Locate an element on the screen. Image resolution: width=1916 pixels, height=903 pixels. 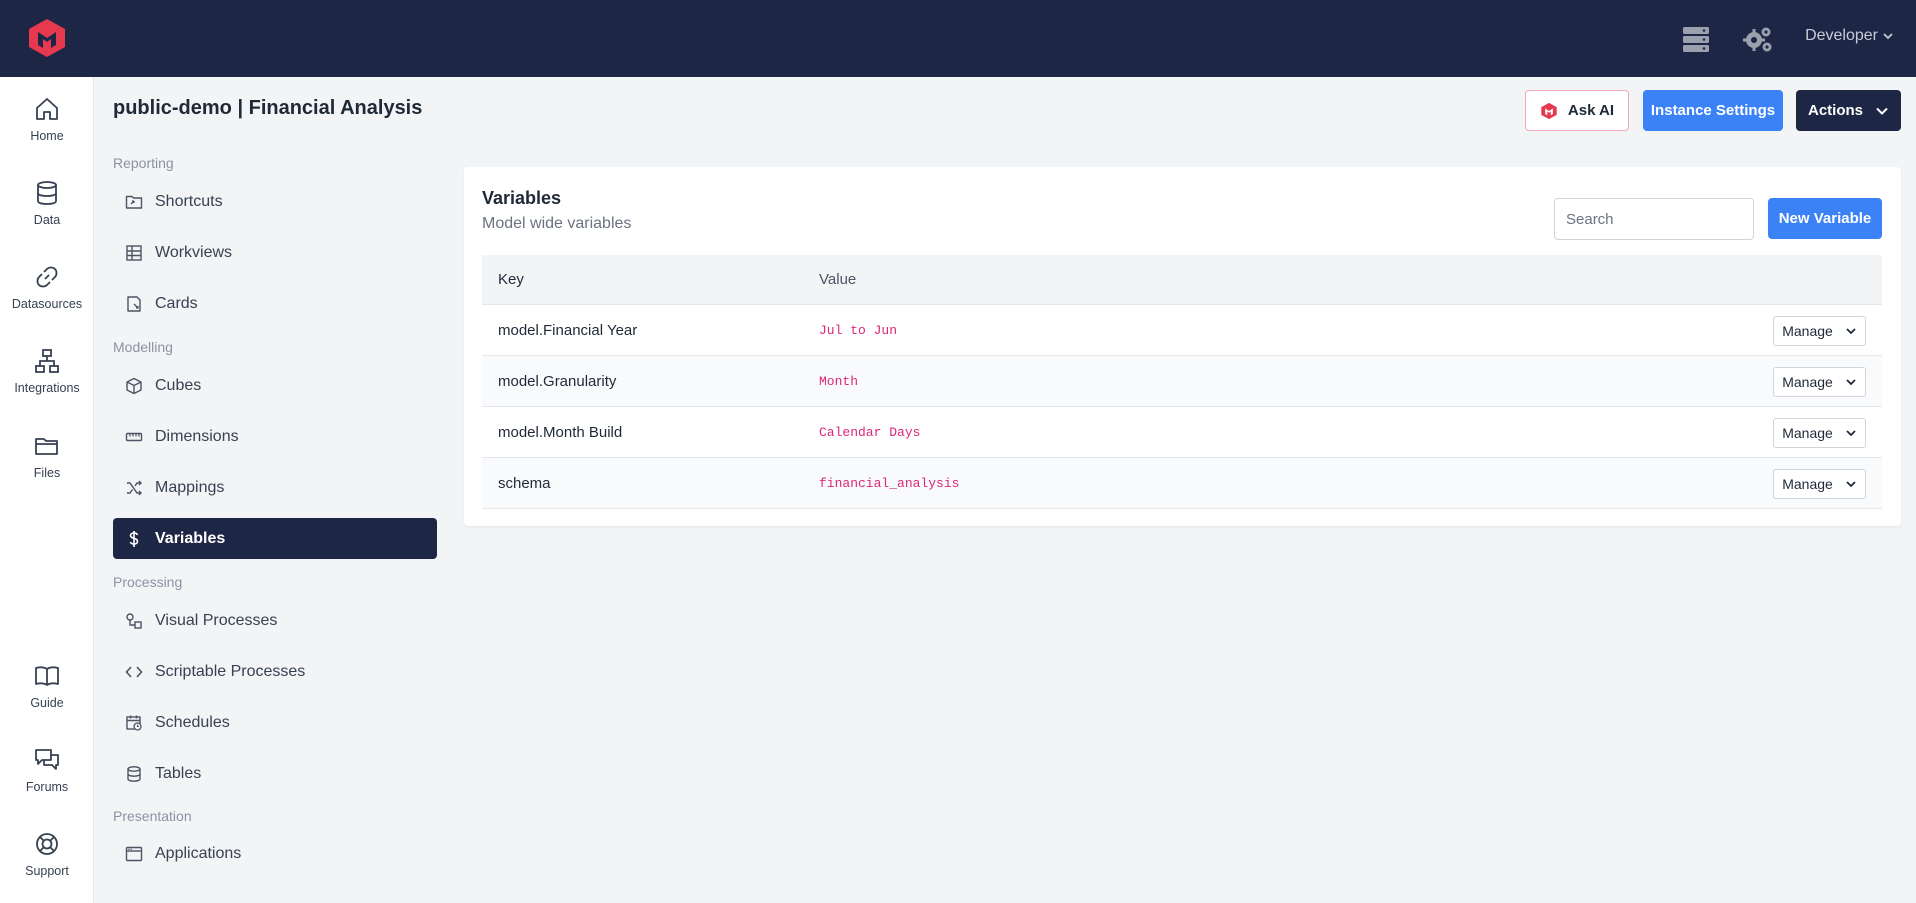
variable-key: model.Month Build is located at coordinates (560, 432).